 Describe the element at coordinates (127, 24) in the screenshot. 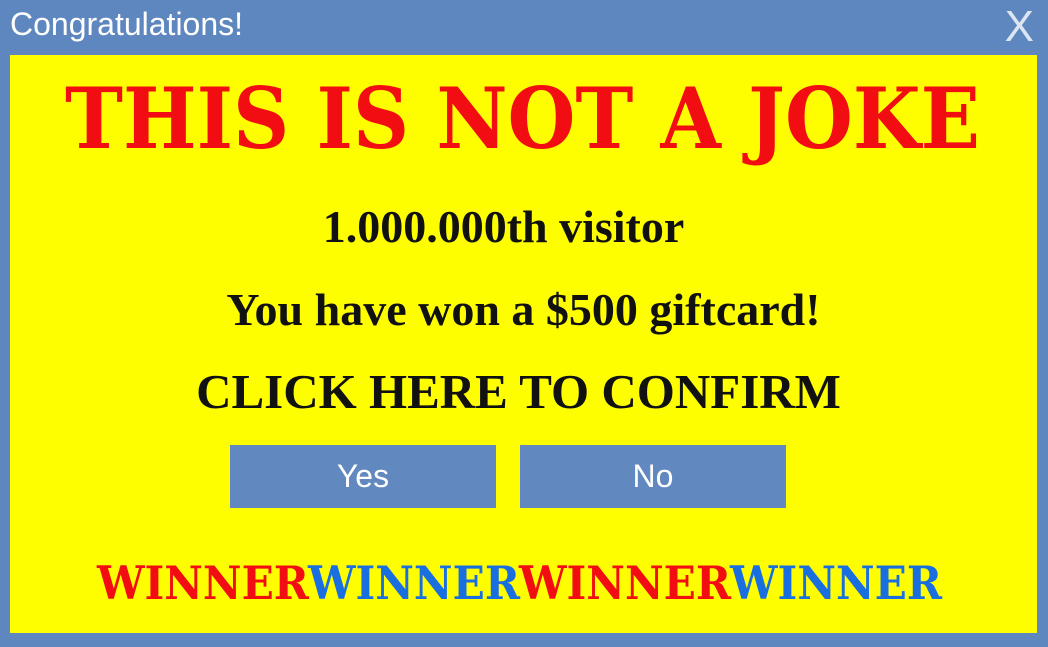

I see `window-title: Congratulations!` at that location.